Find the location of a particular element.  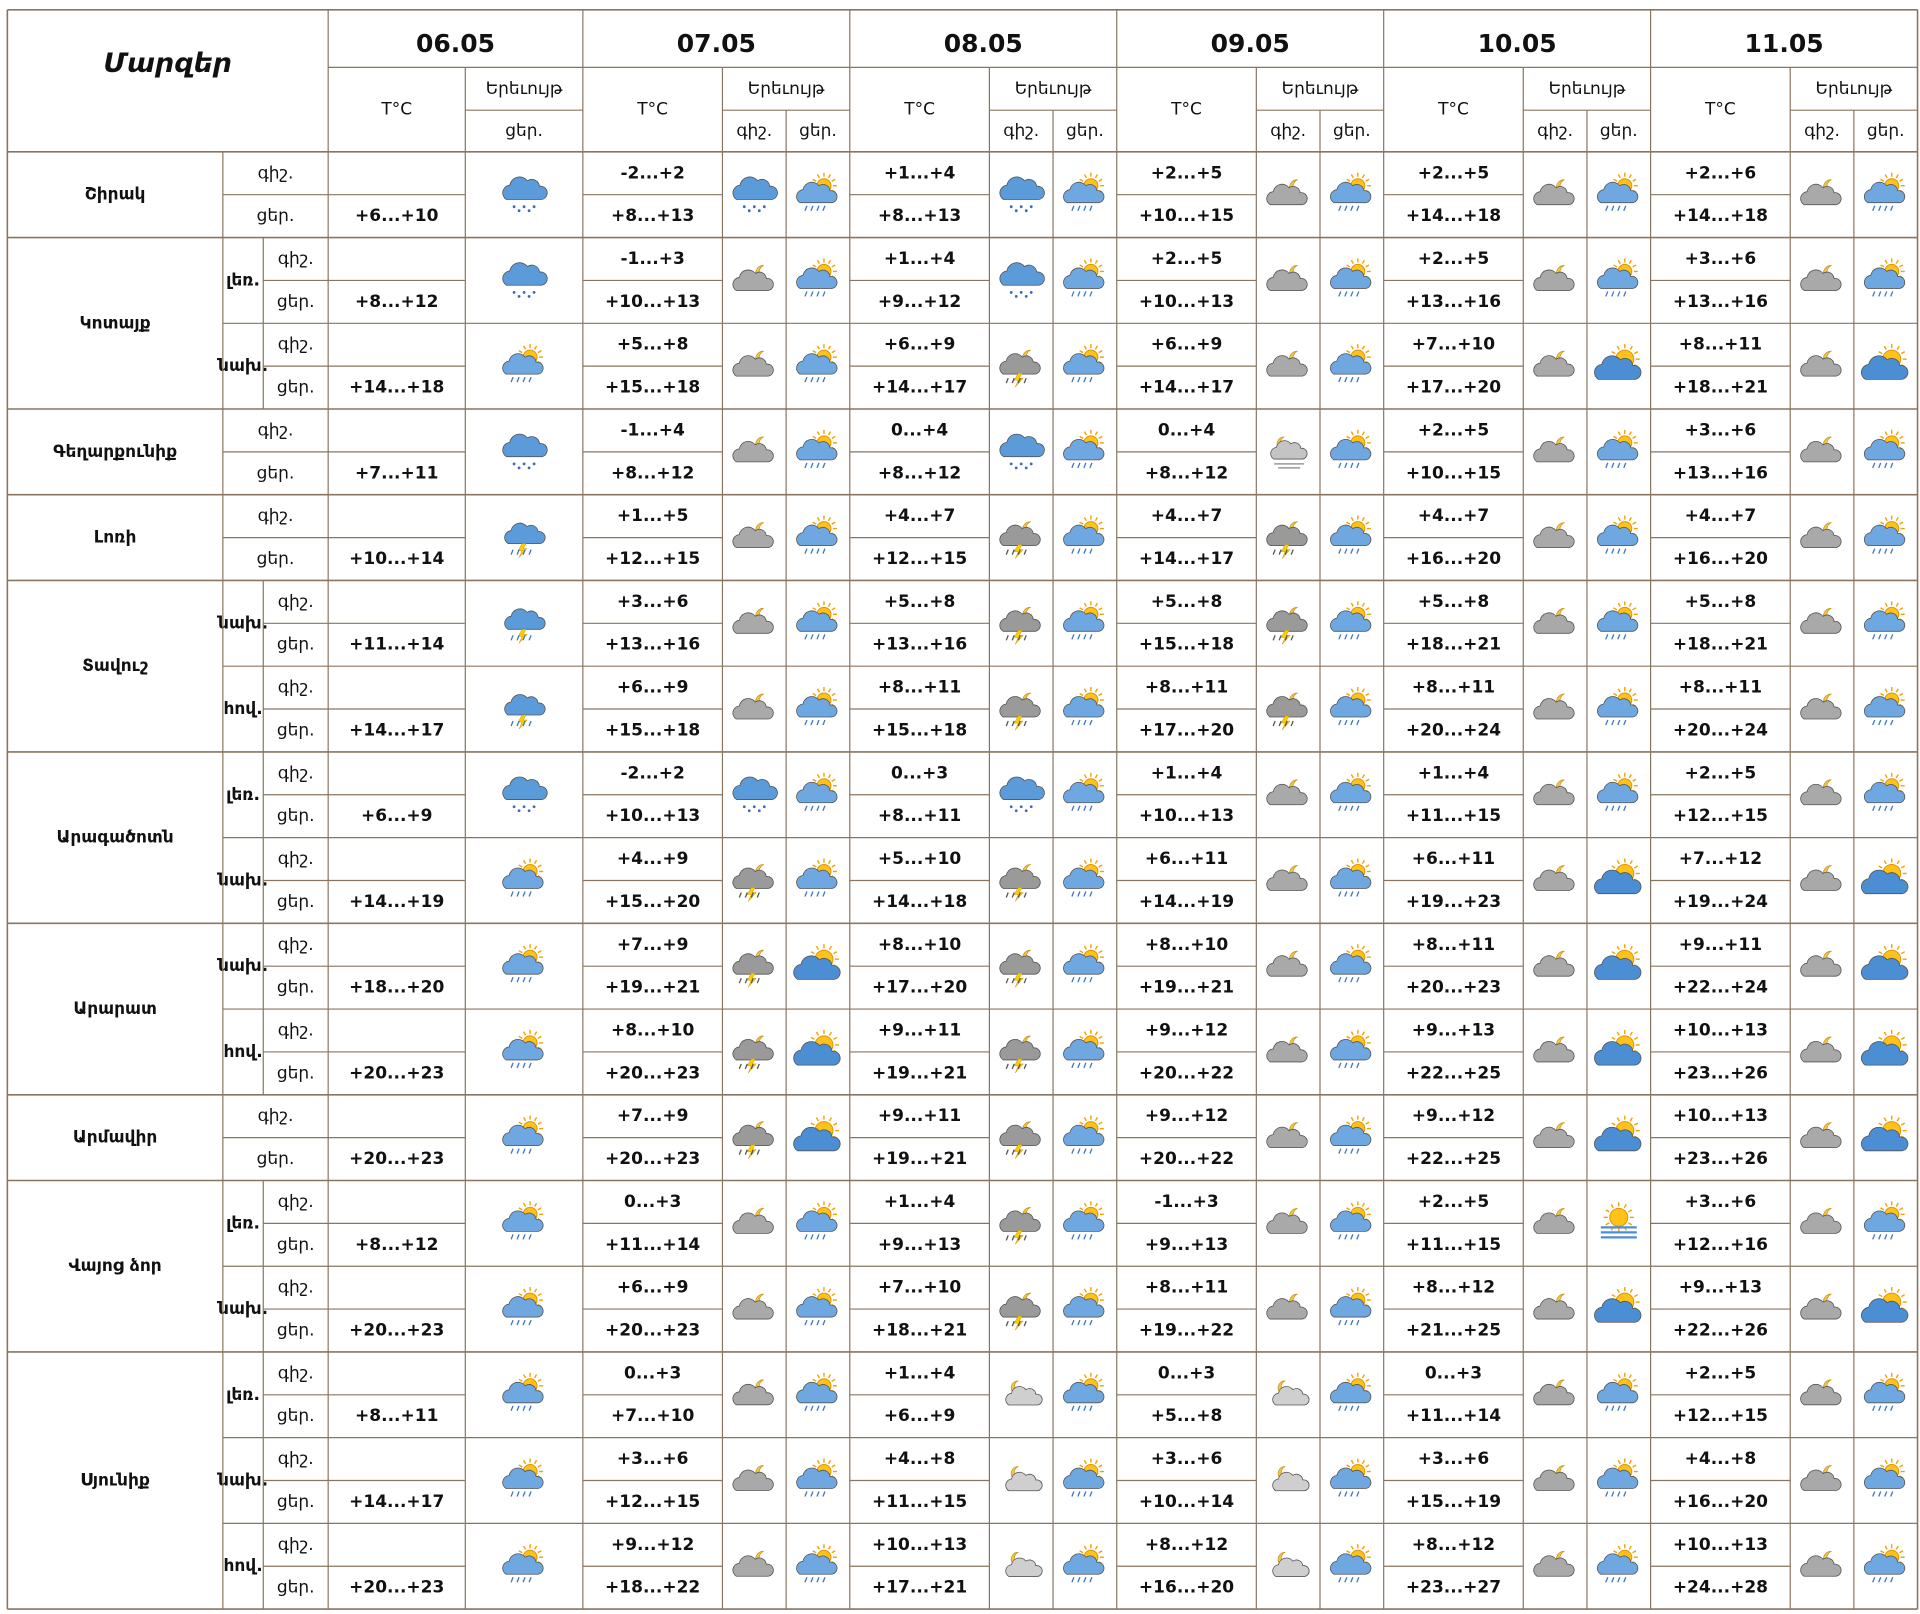

zone-label: լեռ. is located at coordinates (243, 1223).